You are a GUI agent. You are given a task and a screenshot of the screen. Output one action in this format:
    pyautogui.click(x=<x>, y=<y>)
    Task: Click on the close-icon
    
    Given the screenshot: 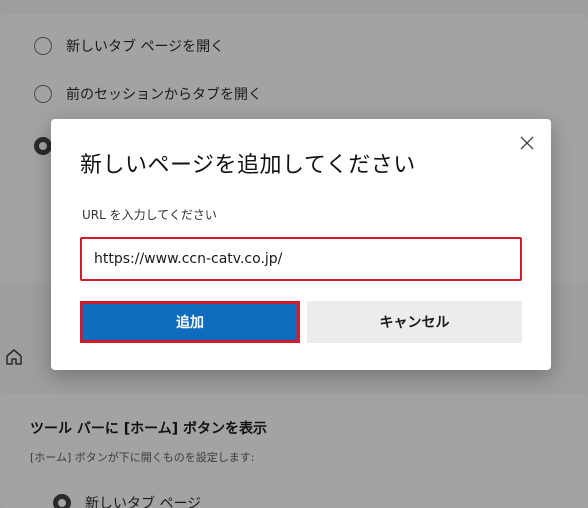 What is the action you would take?
    pyautogui.click(x=527, y=143)
    